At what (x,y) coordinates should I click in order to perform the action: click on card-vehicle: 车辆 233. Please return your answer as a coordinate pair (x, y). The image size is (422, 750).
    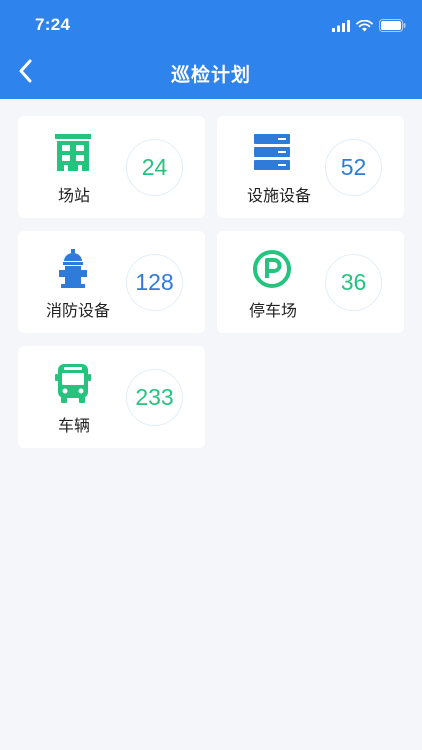
    Looking at the image, I should click on (111, 397).